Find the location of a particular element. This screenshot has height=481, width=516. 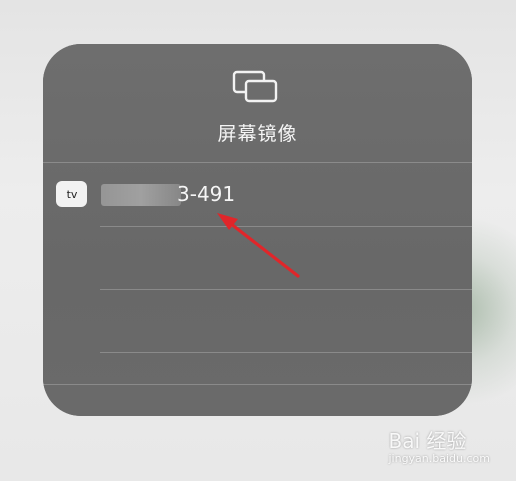

device-name: 3-491 is located at coordinates (201, 195).